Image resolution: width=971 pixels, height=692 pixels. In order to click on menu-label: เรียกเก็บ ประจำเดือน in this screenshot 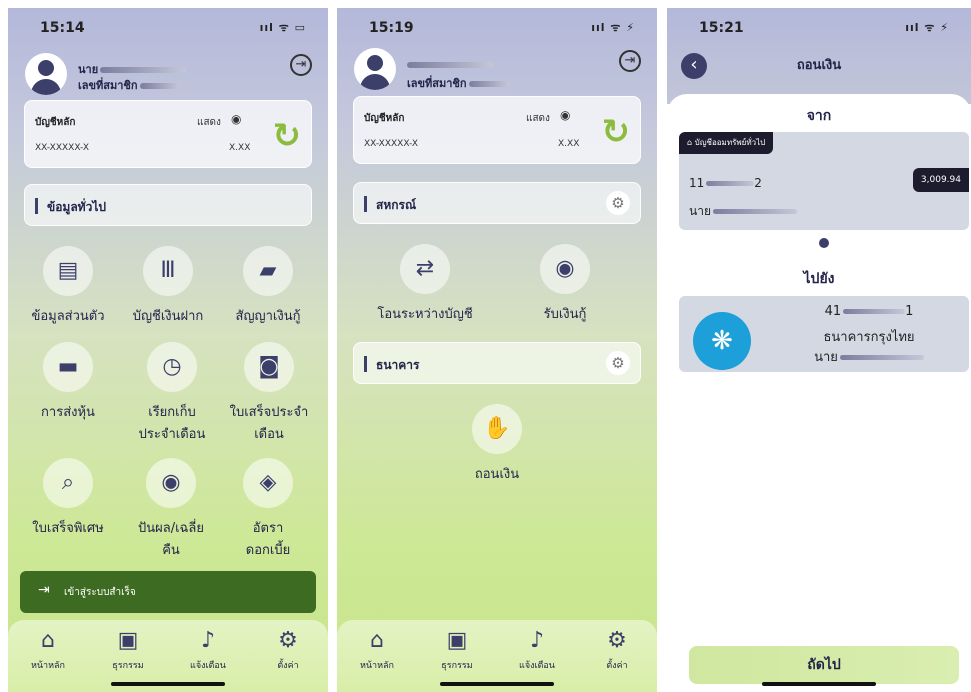, I will do `click(172, 423)`.